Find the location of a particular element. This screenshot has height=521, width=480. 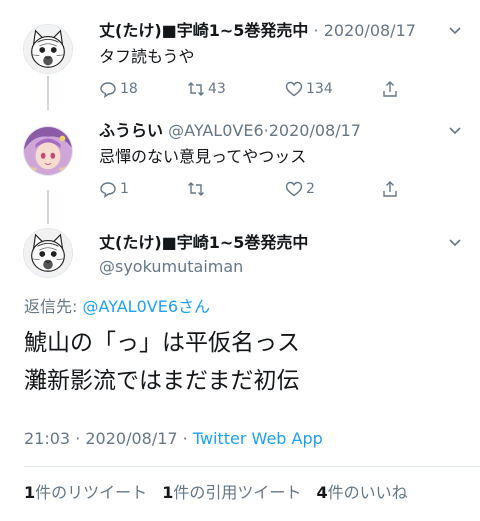

reply-button: 1 is located at coordinates (114, 189).